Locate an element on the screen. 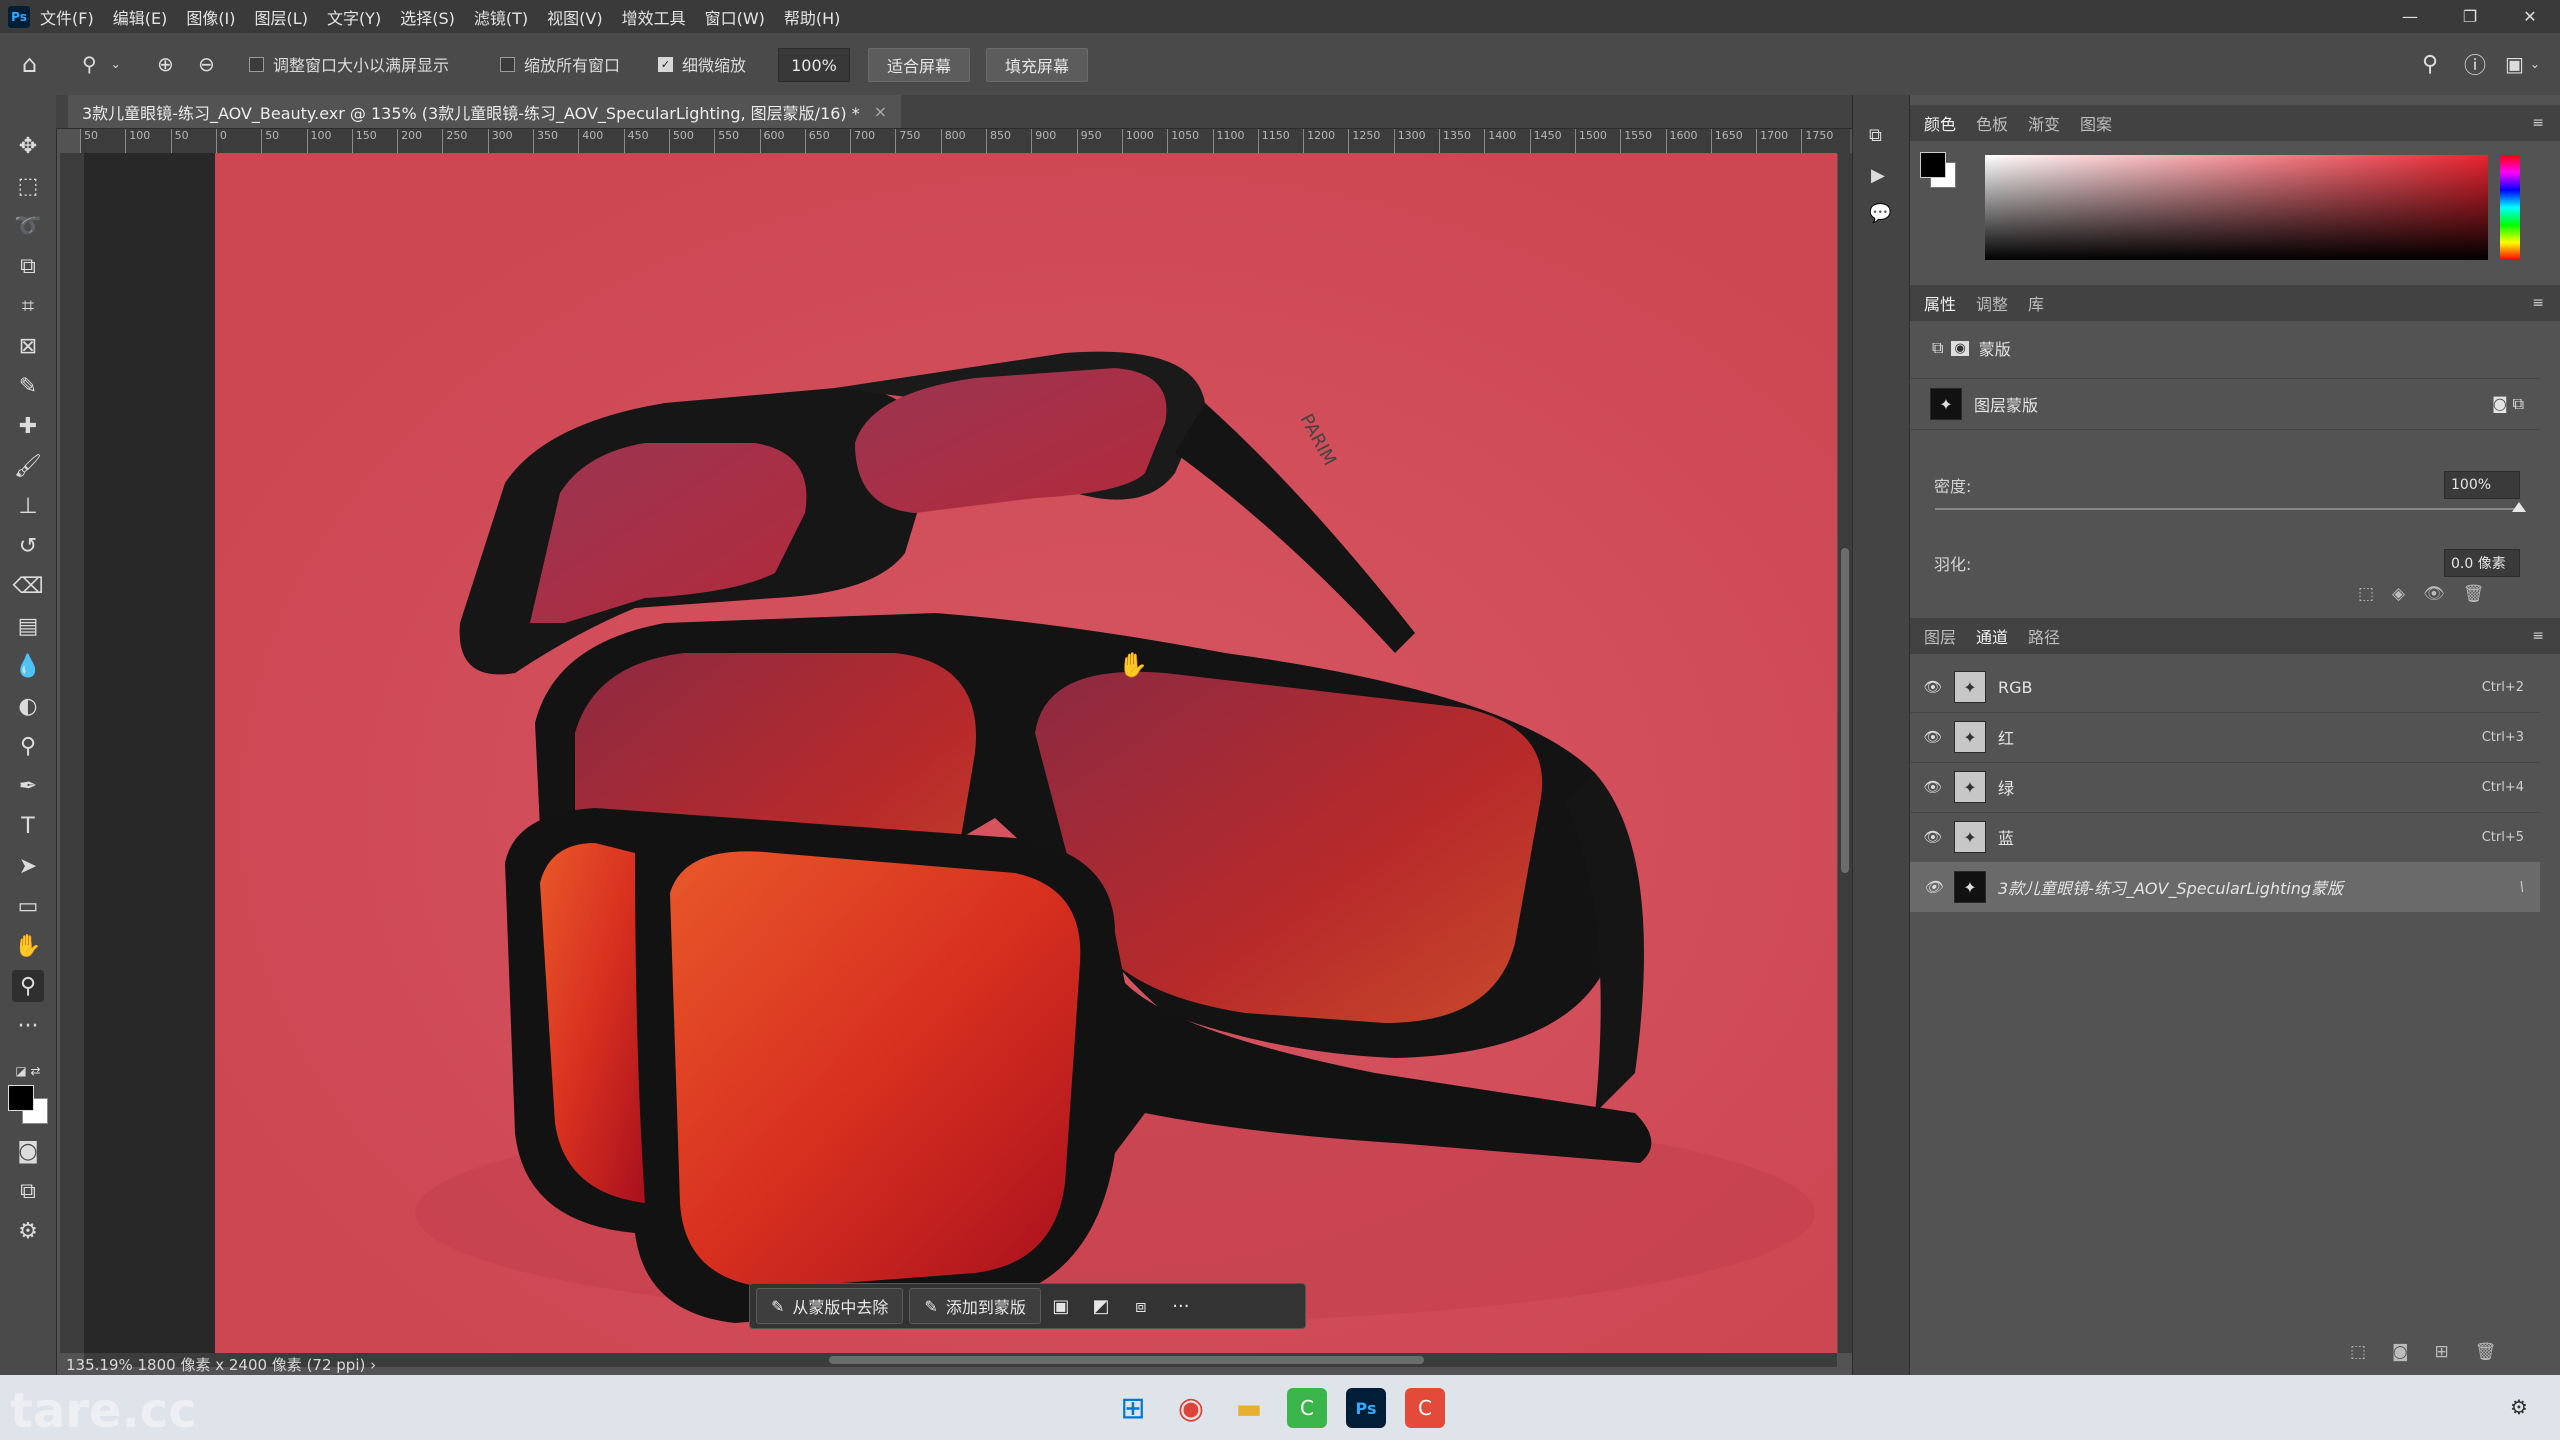  channel-row-red: 👁 ✦ 红 Ctrl+3 is located at coordinates (2225, 737).